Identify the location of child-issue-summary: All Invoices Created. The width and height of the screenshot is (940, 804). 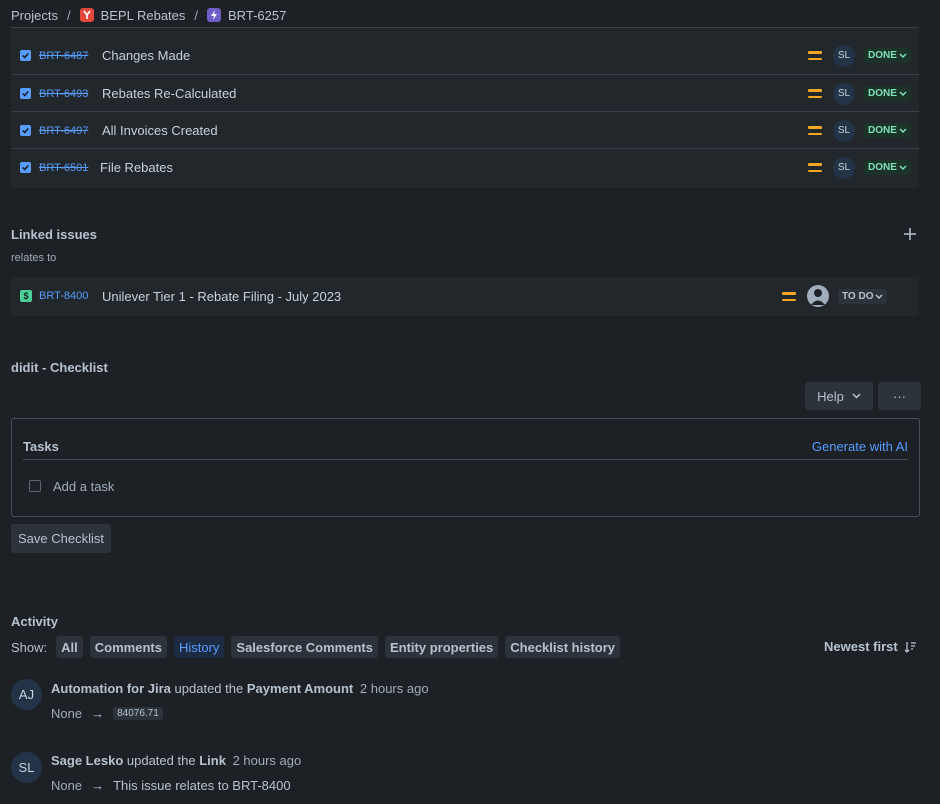
(160, 130).